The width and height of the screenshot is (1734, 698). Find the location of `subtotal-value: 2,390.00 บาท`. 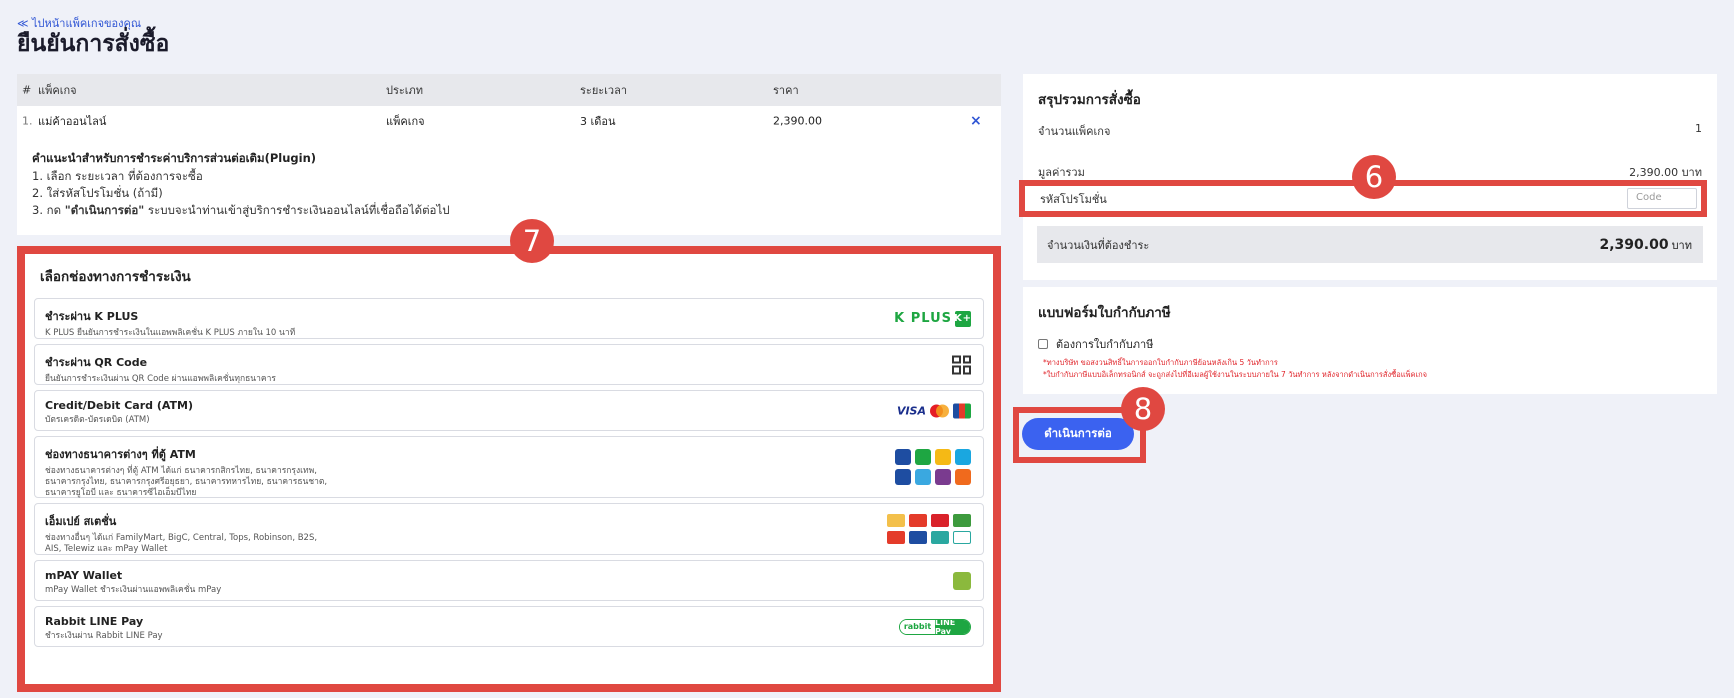

subtotal-value: 2,390.00 บาท is located at coordinates (1665, 172).